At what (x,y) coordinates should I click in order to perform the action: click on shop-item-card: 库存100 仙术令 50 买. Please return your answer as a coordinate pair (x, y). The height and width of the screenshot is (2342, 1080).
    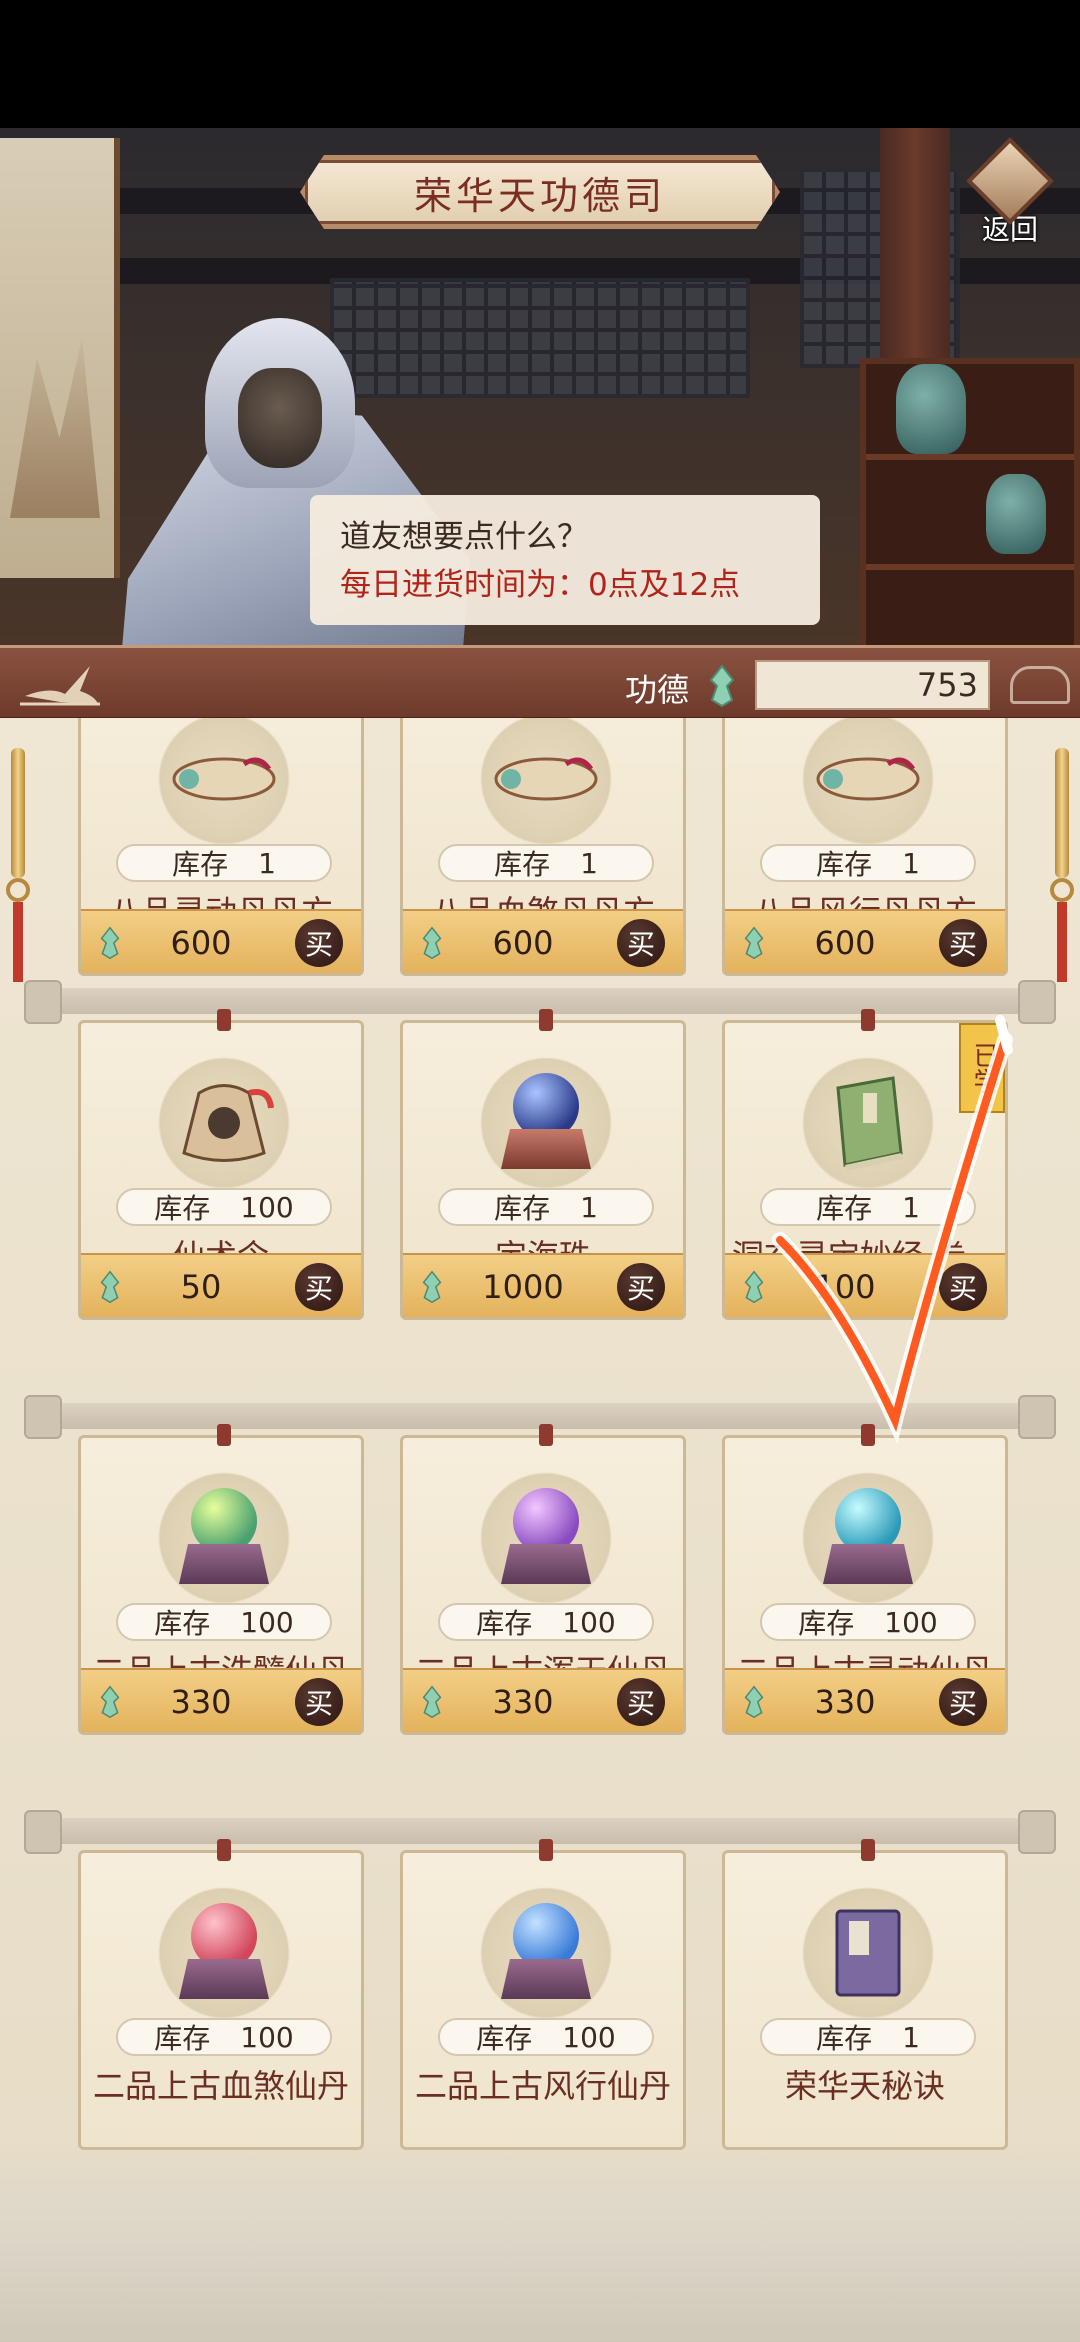
    Looking at the image, I should click on (221, 1164).